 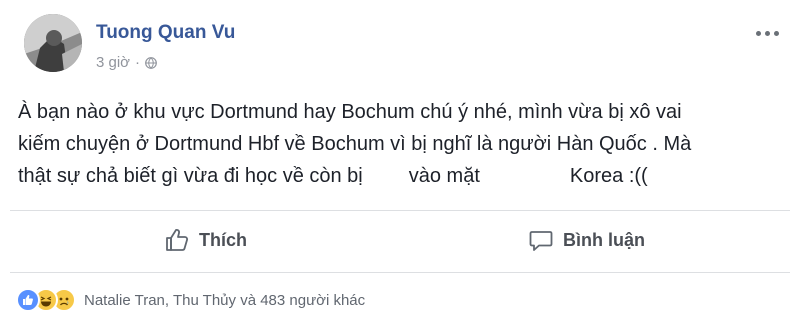 I want to click on reactions-summary: Natalie Tran, Thu Thủy và 483 người khác, so click(x=190, y=300).